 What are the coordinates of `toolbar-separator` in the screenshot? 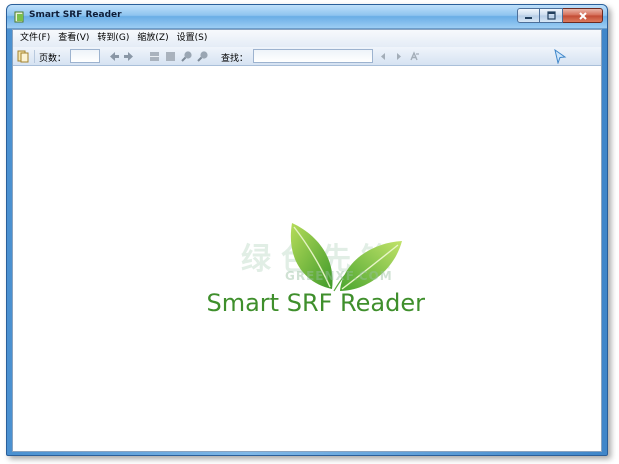 It's located at (34, 56).